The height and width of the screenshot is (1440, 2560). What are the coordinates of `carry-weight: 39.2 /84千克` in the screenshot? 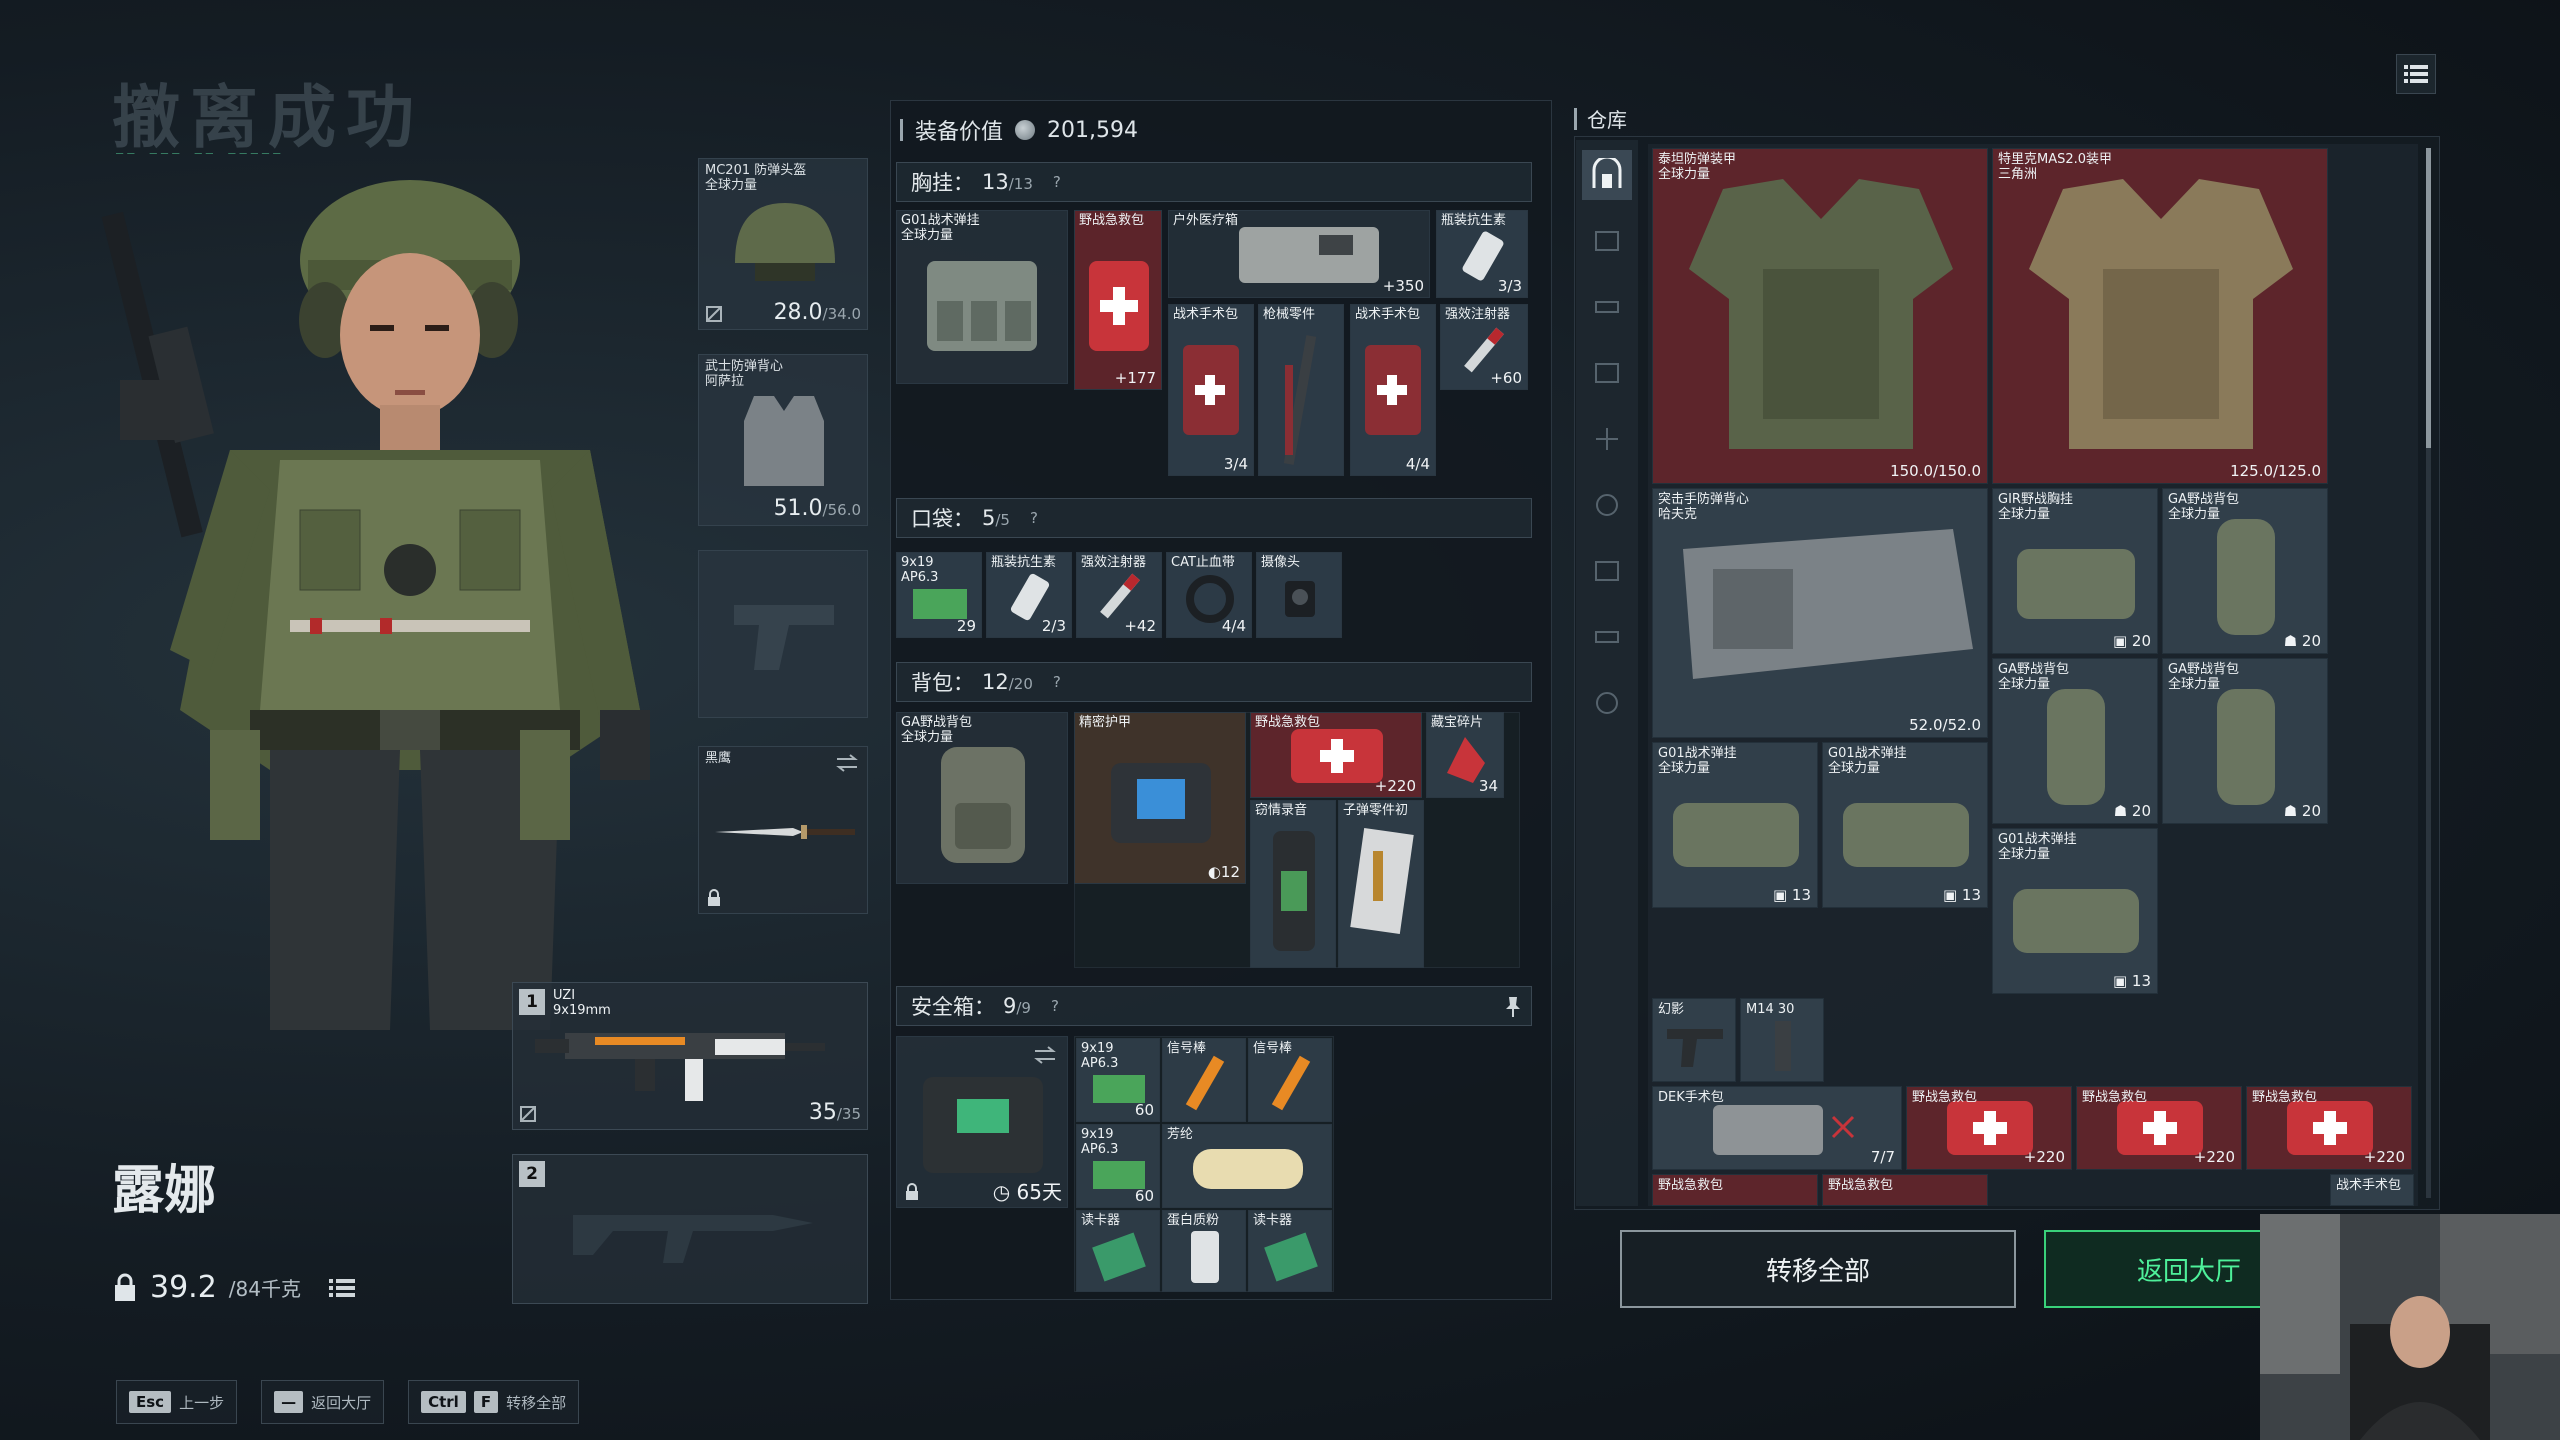 It's located at (233, 1287).